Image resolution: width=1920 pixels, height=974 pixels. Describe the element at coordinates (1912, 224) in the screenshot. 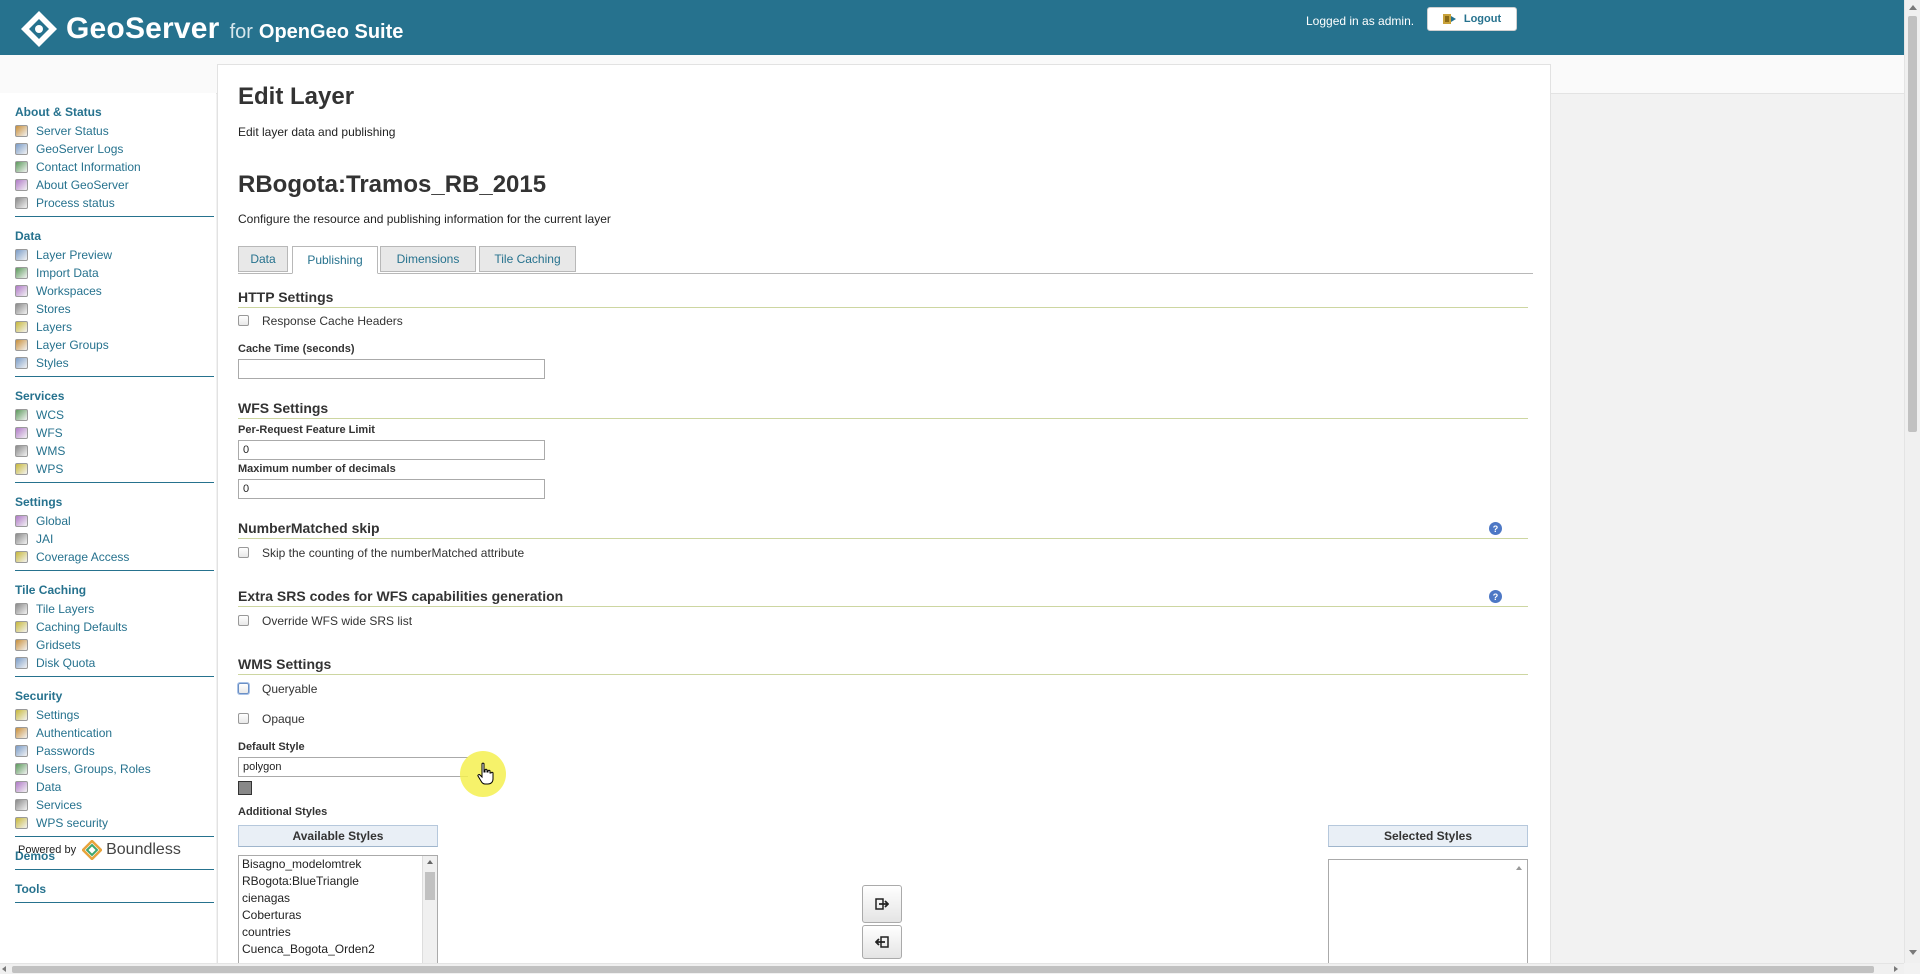

I see `vertical-scroll-thumb` at that location.